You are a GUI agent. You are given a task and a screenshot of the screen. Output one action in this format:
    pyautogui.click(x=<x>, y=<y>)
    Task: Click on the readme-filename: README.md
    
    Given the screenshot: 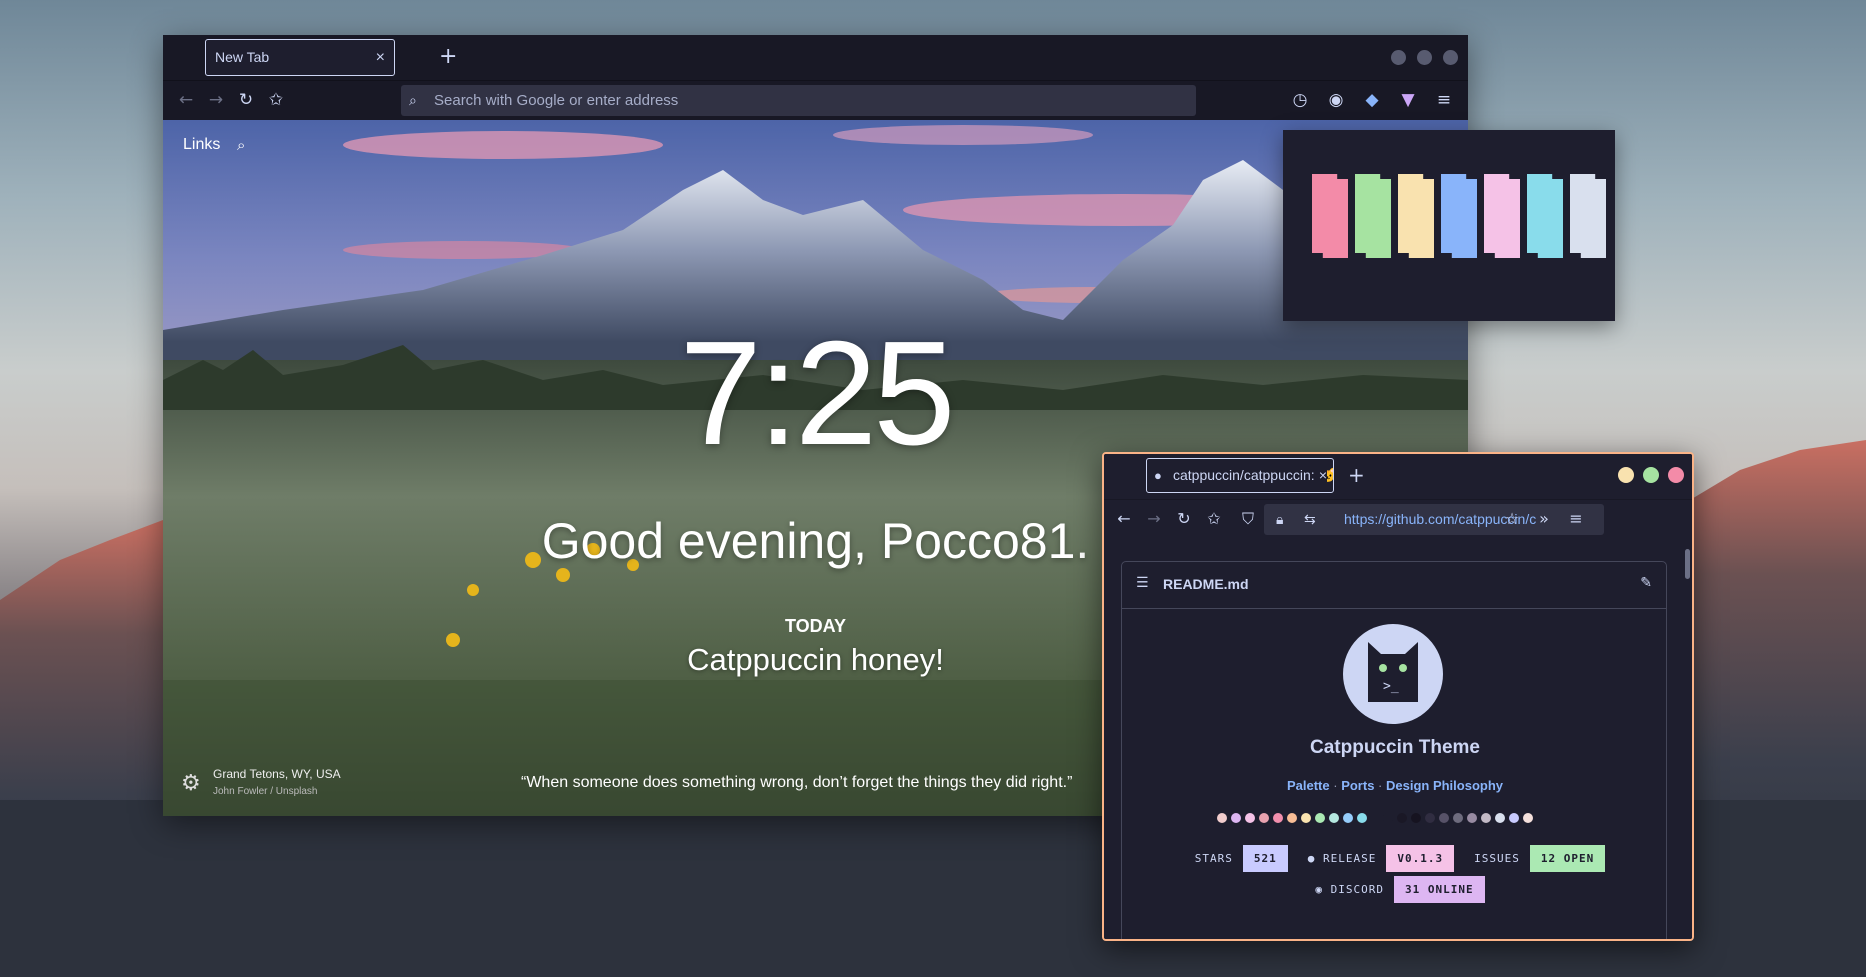 What is the action you would take?
    pyautogui.click(x=1206, y=584)
    